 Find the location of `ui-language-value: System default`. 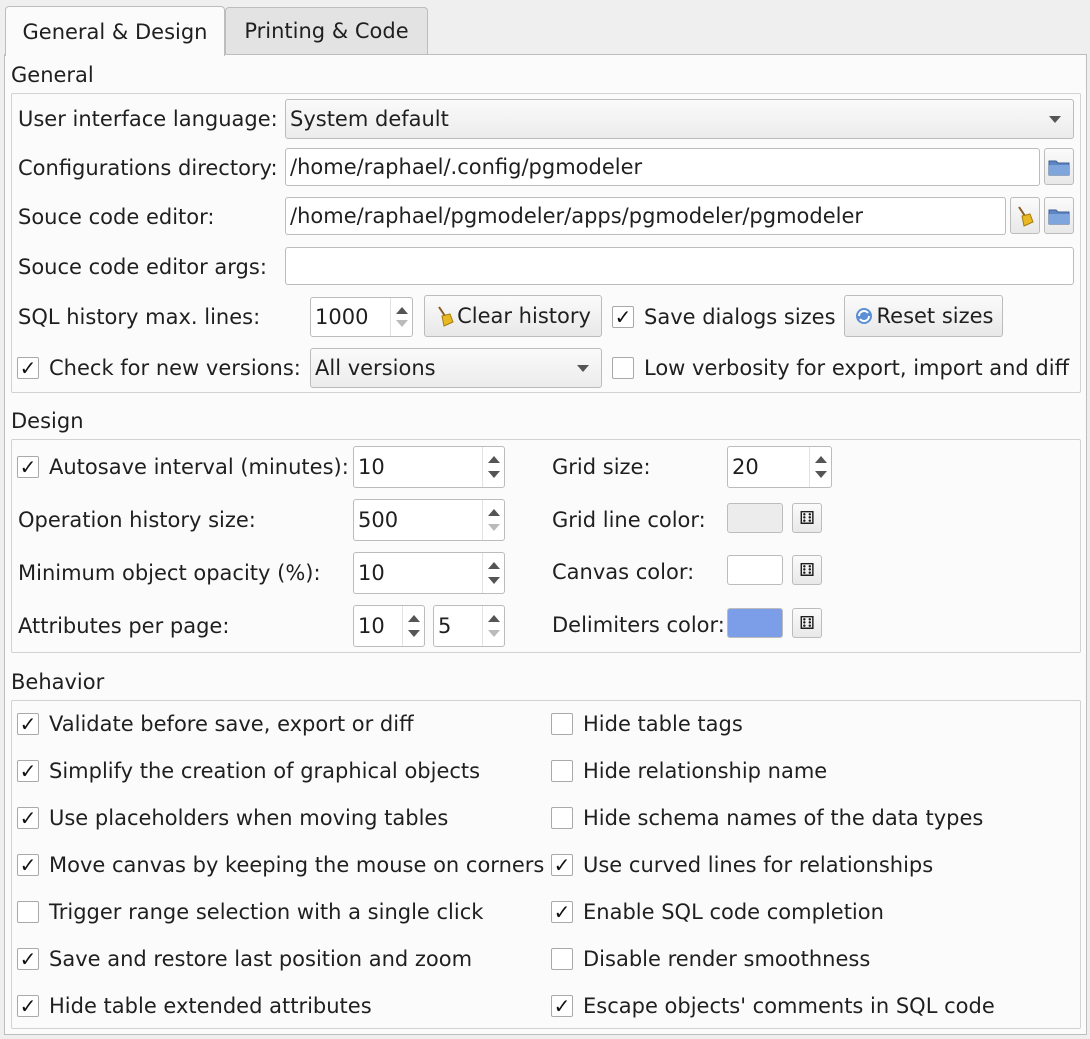

ui-language-value: System default is located at coordinates (369, 119).